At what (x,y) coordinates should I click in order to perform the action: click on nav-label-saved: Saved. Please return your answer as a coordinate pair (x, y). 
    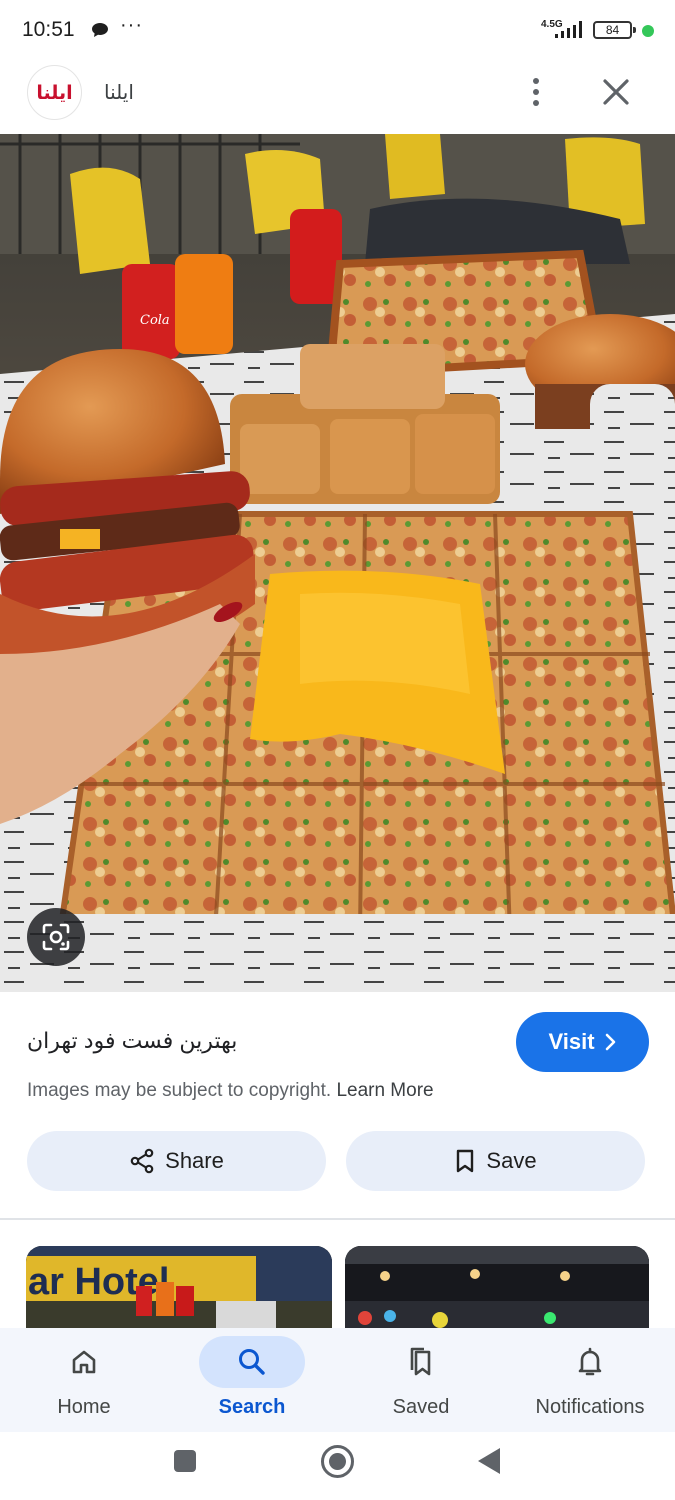
    Looking at the image, I should click on (421, 1407).